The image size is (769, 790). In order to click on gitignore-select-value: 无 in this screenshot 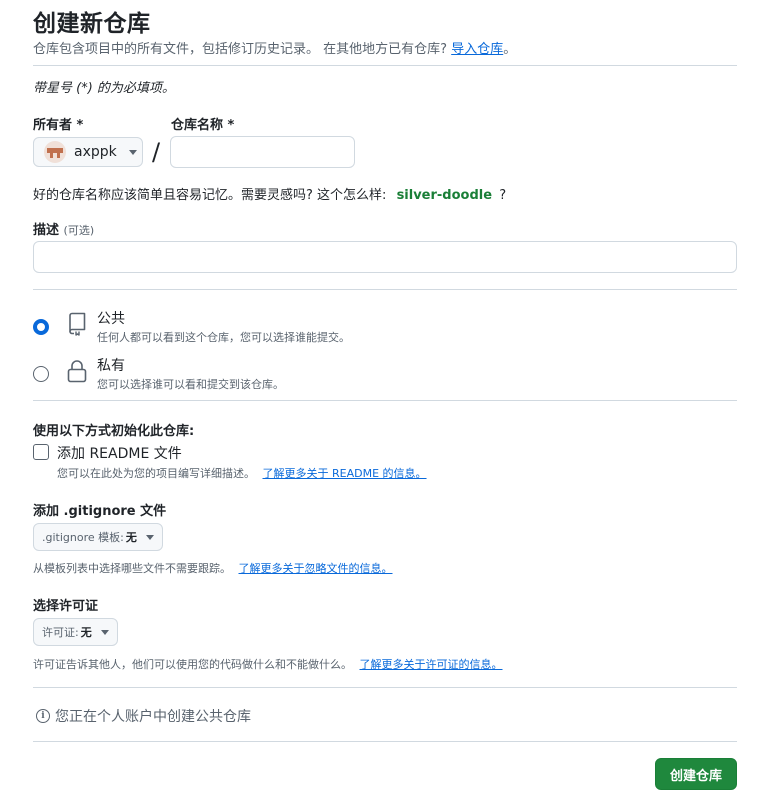, I will do `click(131, 537)`.